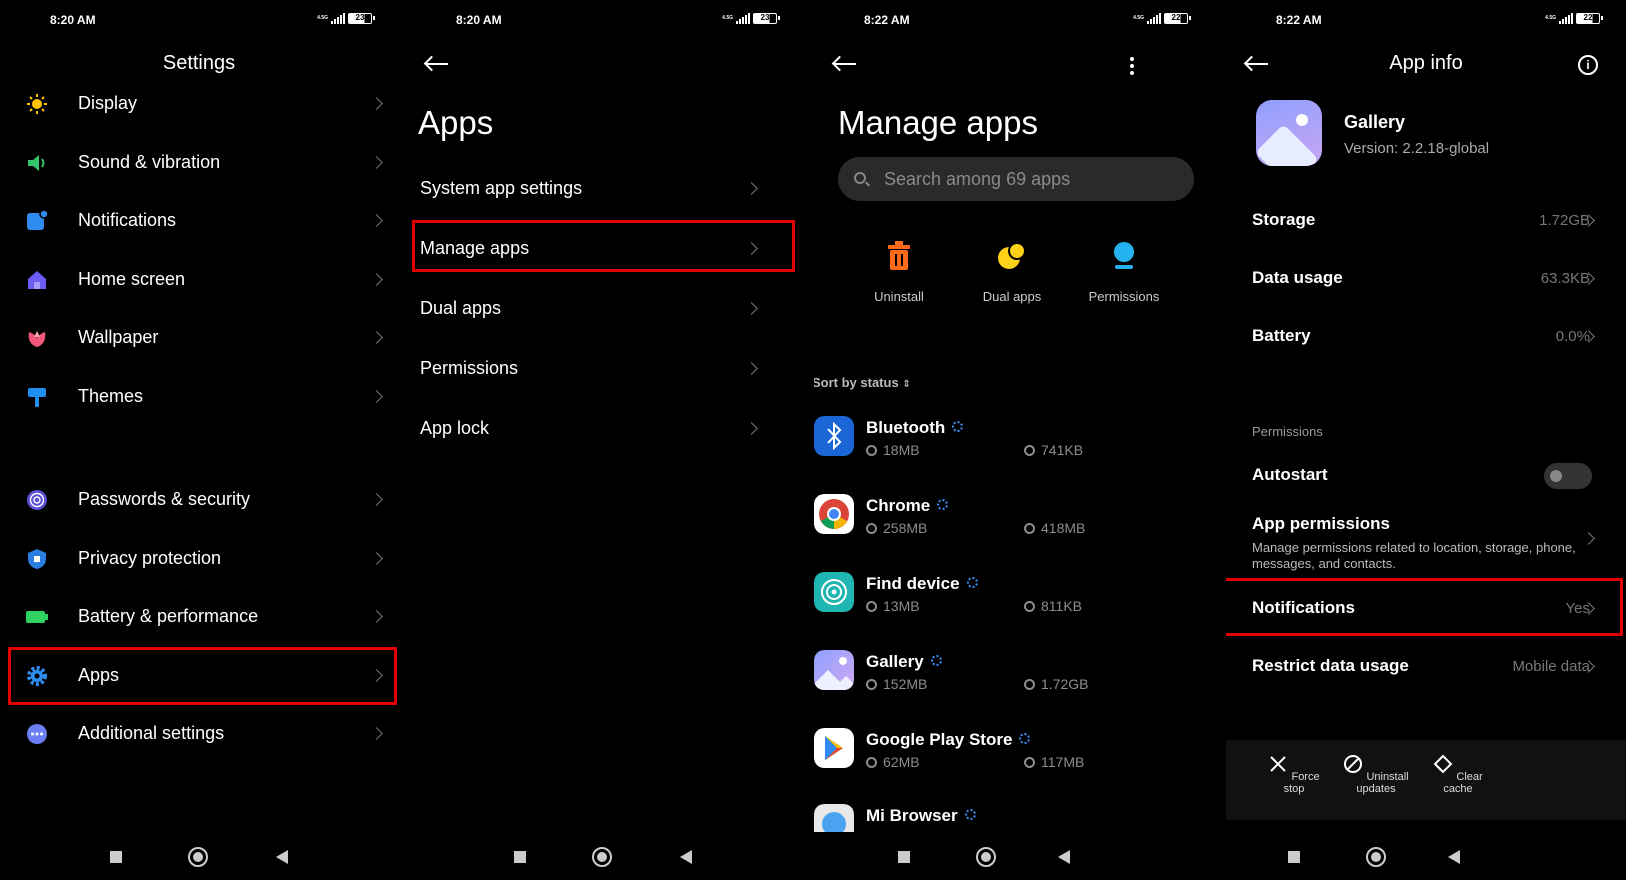 The height and width of the screenshot is (880, 1626). What do you see at coordinates (1417, 148) in the screenshot?
I see `app-version: Version: 2.2.18-global` at bounding box center [1417, 148].